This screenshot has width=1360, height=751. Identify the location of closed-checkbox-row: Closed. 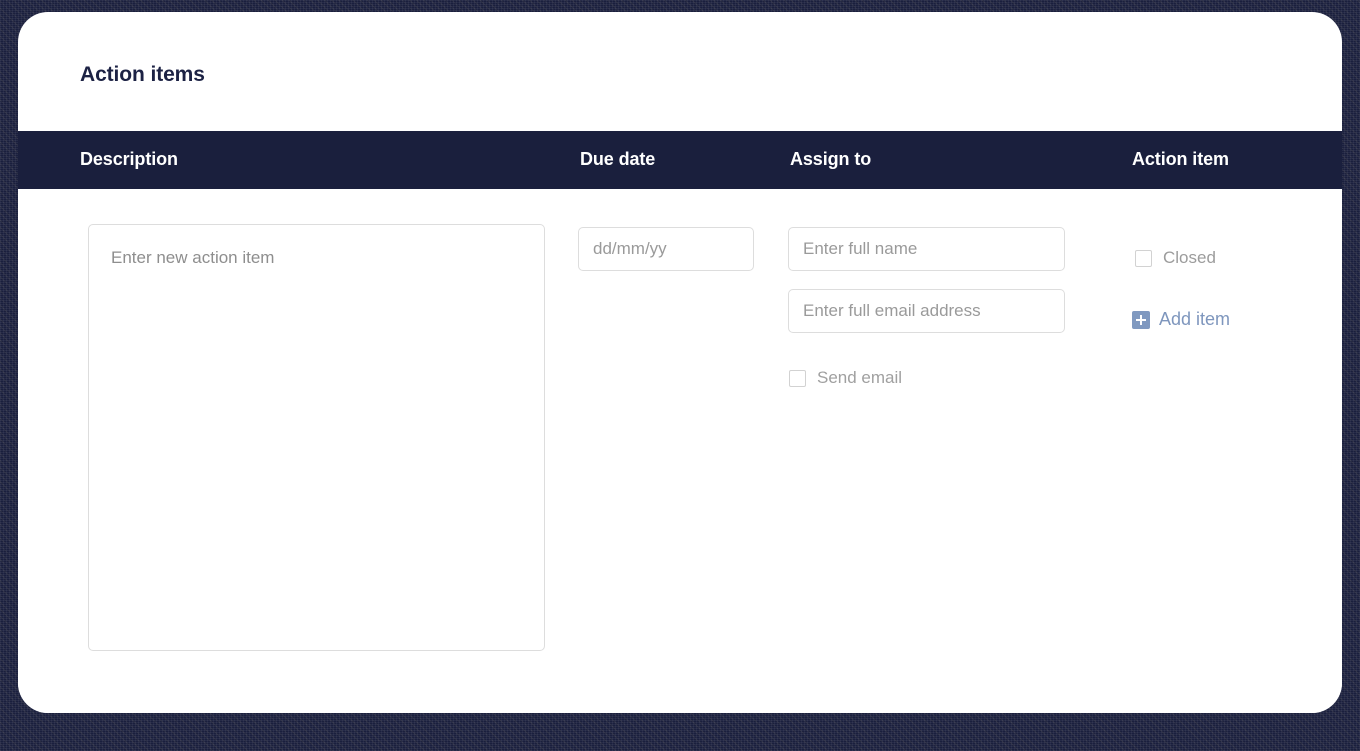
(1175, 258).